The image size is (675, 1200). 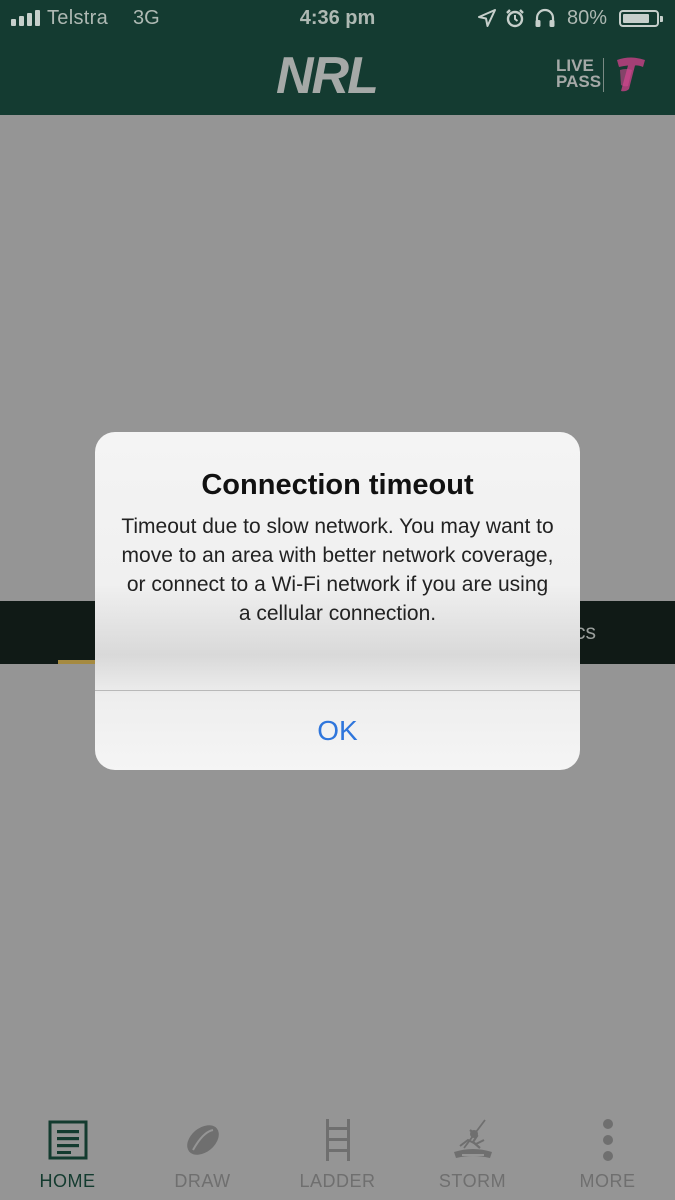 I want to click on live-pass-logo: LIVE PASS, so click(x=579, y=74).